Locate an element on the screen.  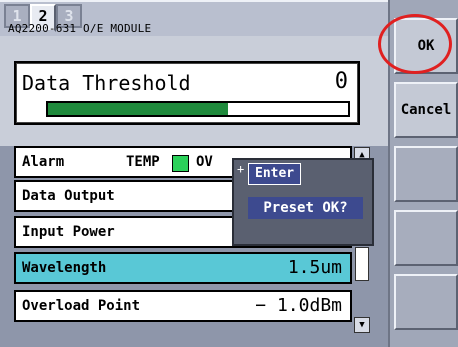
alarm-label: Alarm is located at coordinates (43, 162).